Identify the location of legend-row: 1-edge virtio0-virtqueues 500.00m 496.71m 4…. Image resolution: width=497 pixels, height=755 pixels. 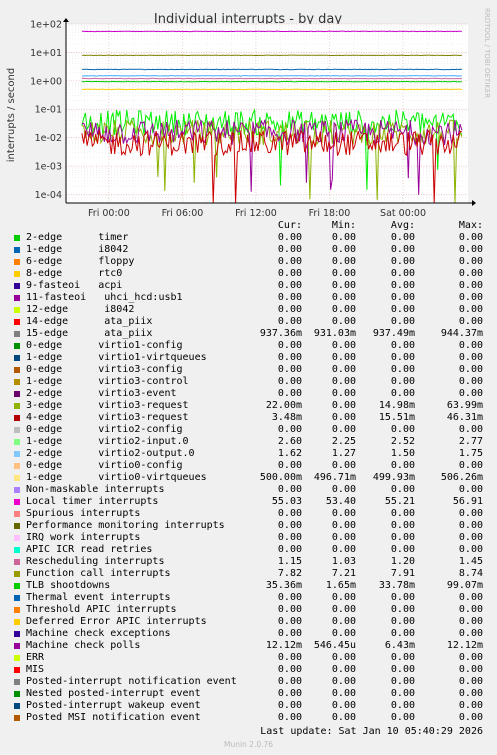
(248, 478).